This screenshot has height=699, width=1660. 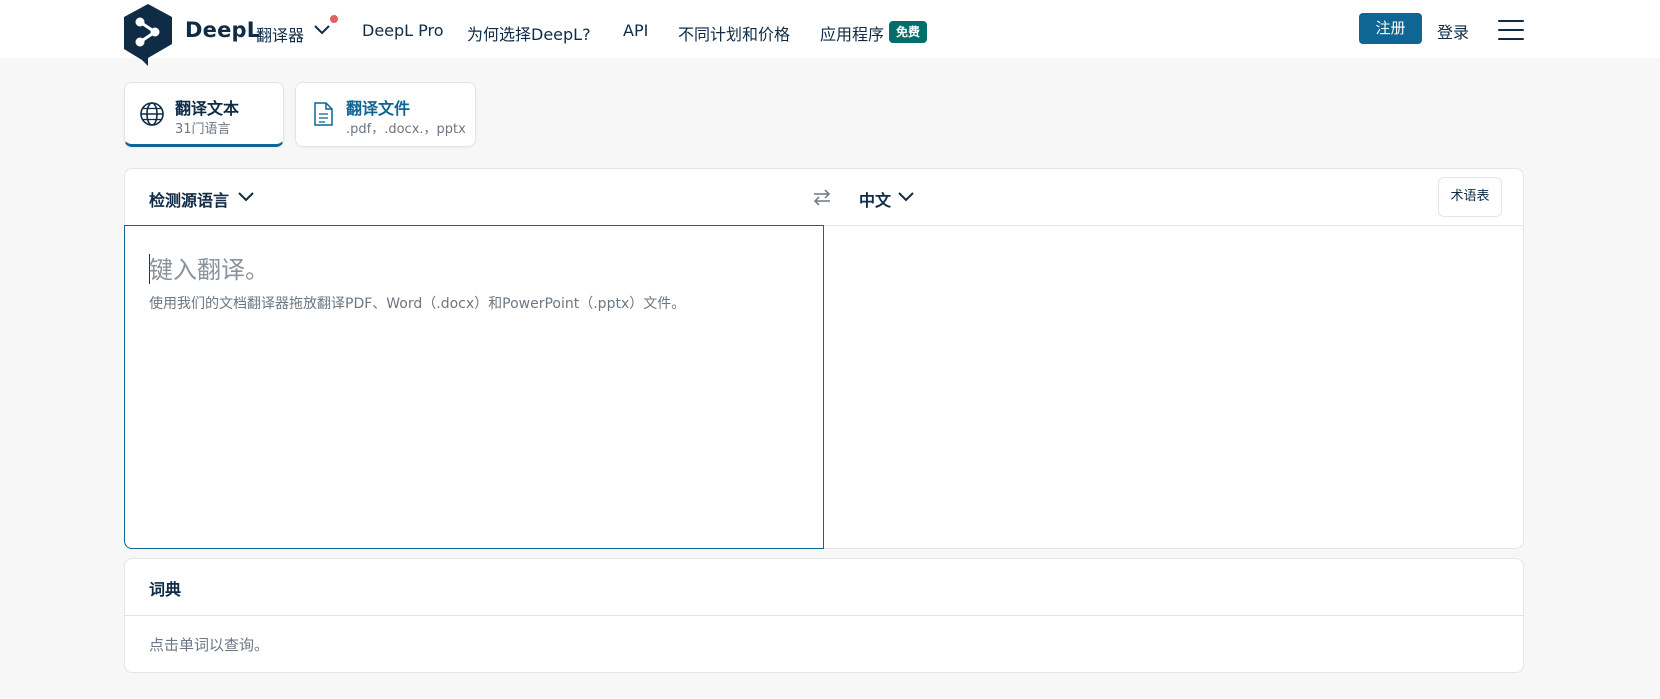 I want to click on nav-deepl-pro: DeepL Pro, so click(x=403, y=30).